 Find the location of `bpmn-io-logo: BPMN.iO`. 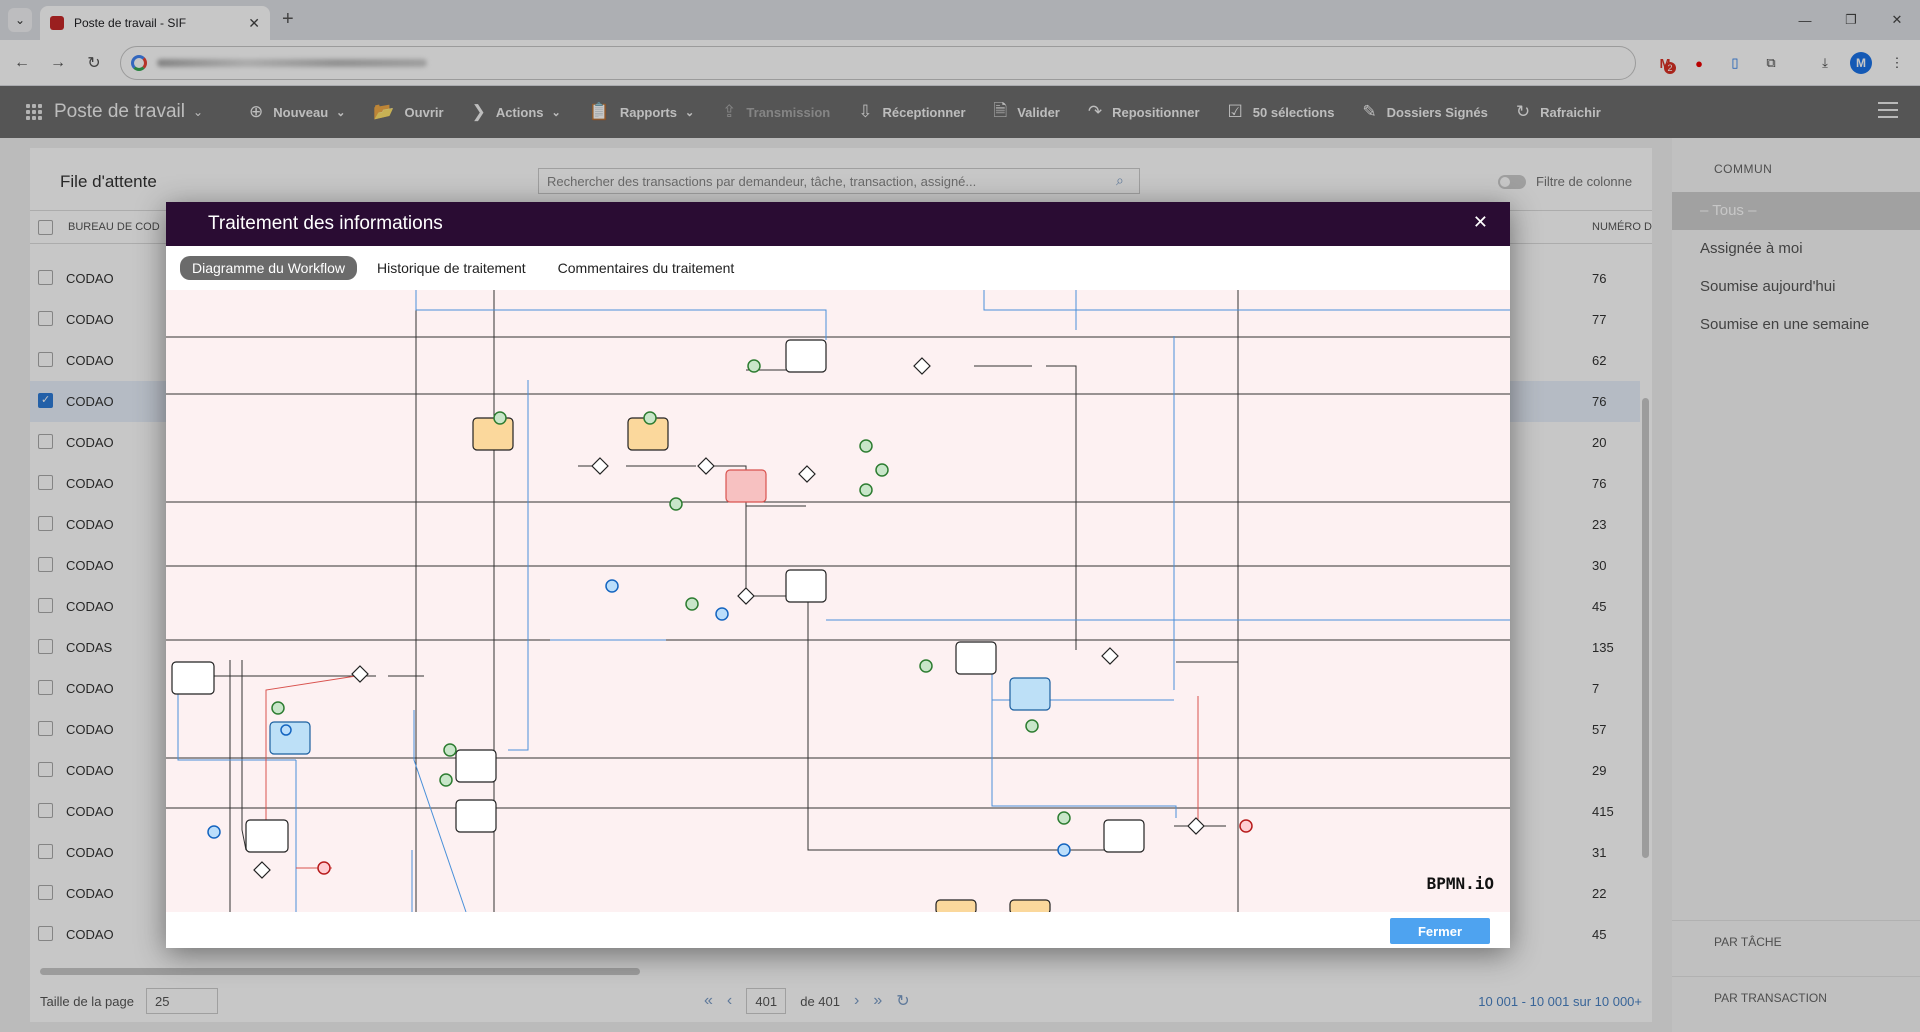

bpmn-io-logo: BPMN.iO is located at coordinates (1460, 883).